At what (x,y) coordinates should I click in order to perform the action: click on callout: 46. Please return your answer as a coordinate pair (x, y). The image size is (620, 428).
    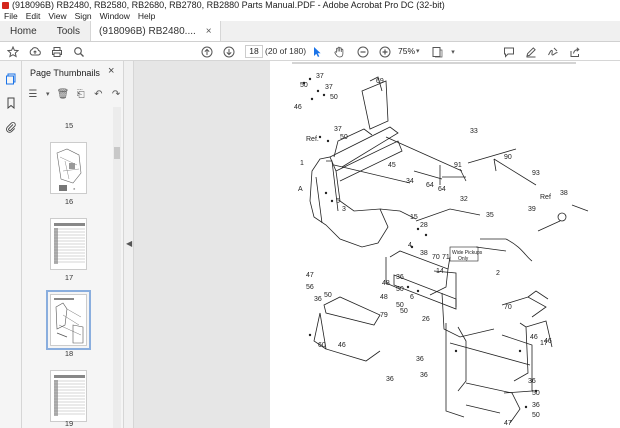
    Looking at the image, I should click on (342, 345).